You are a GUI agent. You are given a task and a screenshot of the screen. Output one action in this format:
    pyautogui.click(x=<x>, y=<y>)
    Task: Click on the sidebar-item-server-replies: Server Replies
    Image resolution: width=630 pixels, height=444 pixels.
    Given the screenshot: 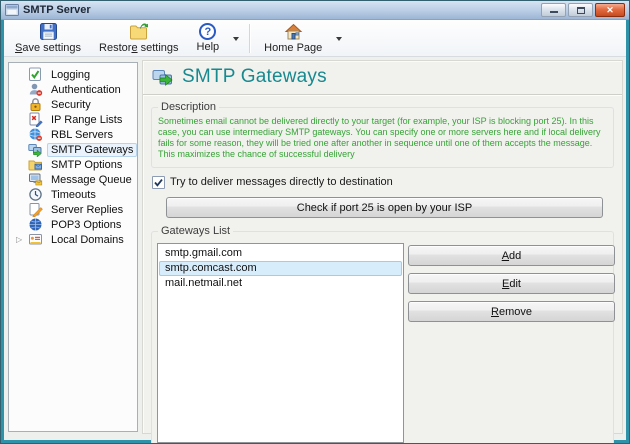 What is the action you would take?
    pyautogui.click(x=73, y=209)
    